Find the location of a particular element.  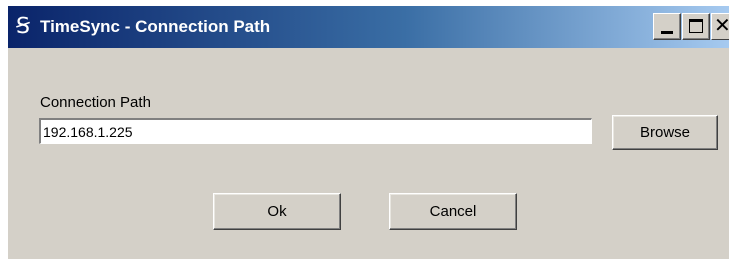

ok-button: Ok is located at coordinates (277, 211).